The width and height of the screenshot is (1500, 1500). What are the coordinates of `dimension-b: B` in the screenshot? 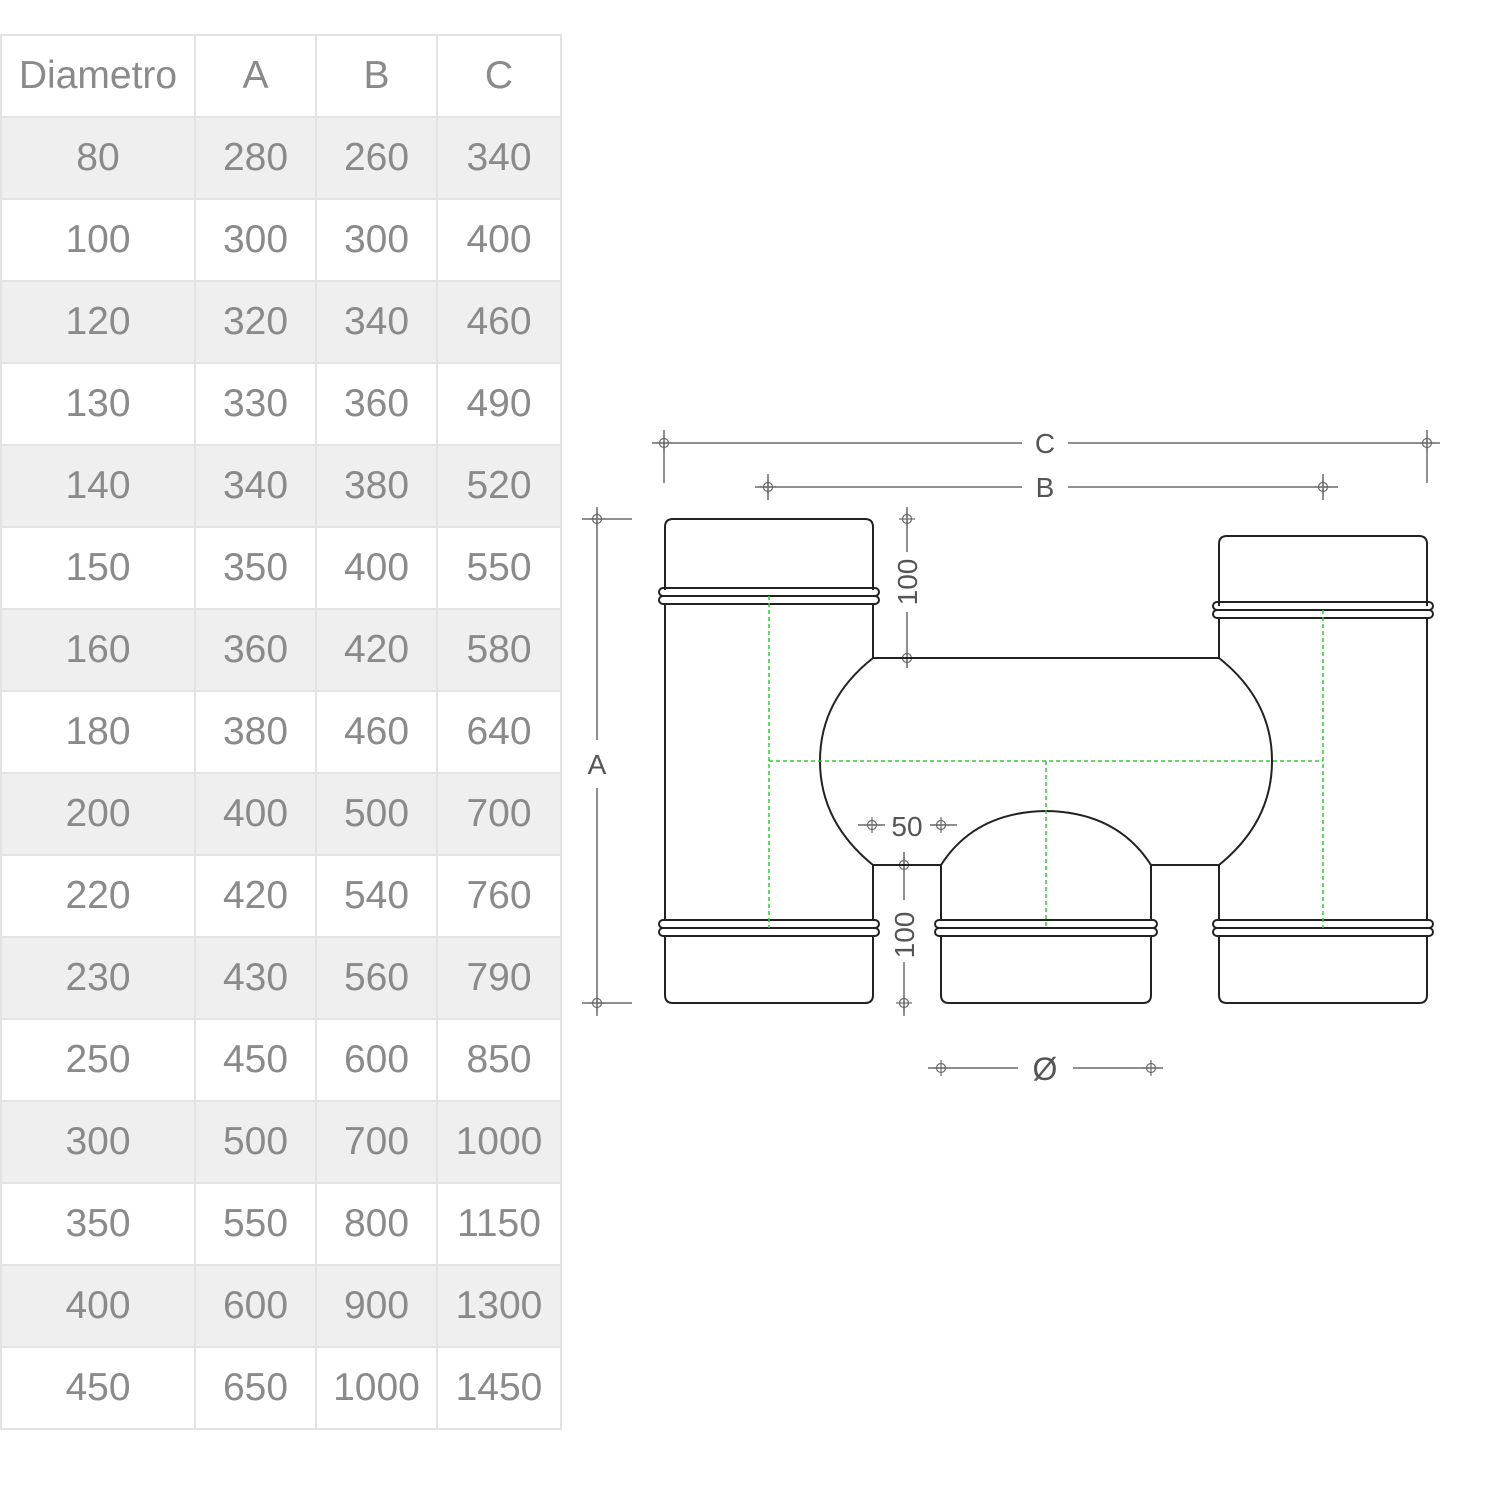 It's located at (1046, 487).